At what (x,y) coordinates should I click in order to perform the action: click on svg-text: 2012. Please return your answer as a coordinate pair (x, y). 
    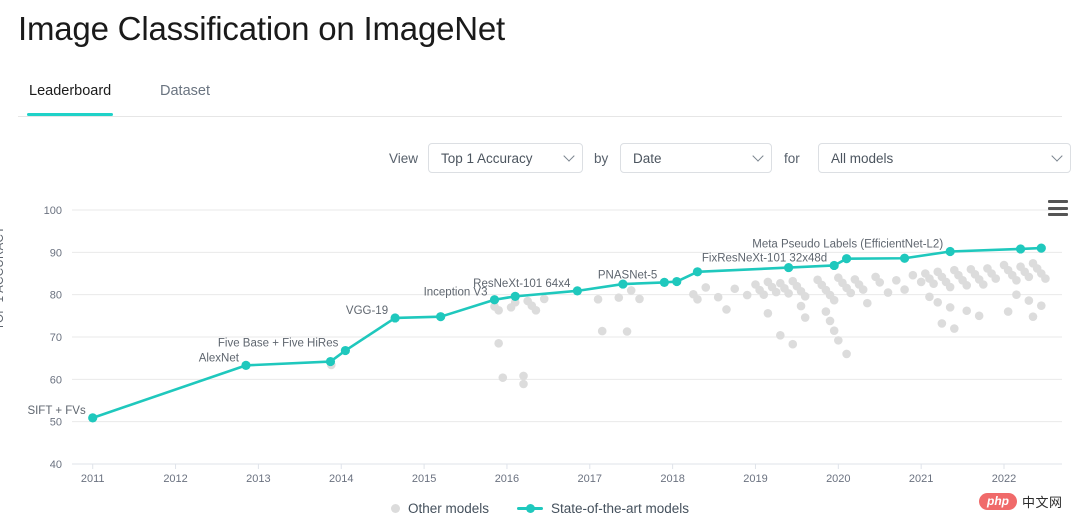
    Looking at the image, I should click on (175, 477).